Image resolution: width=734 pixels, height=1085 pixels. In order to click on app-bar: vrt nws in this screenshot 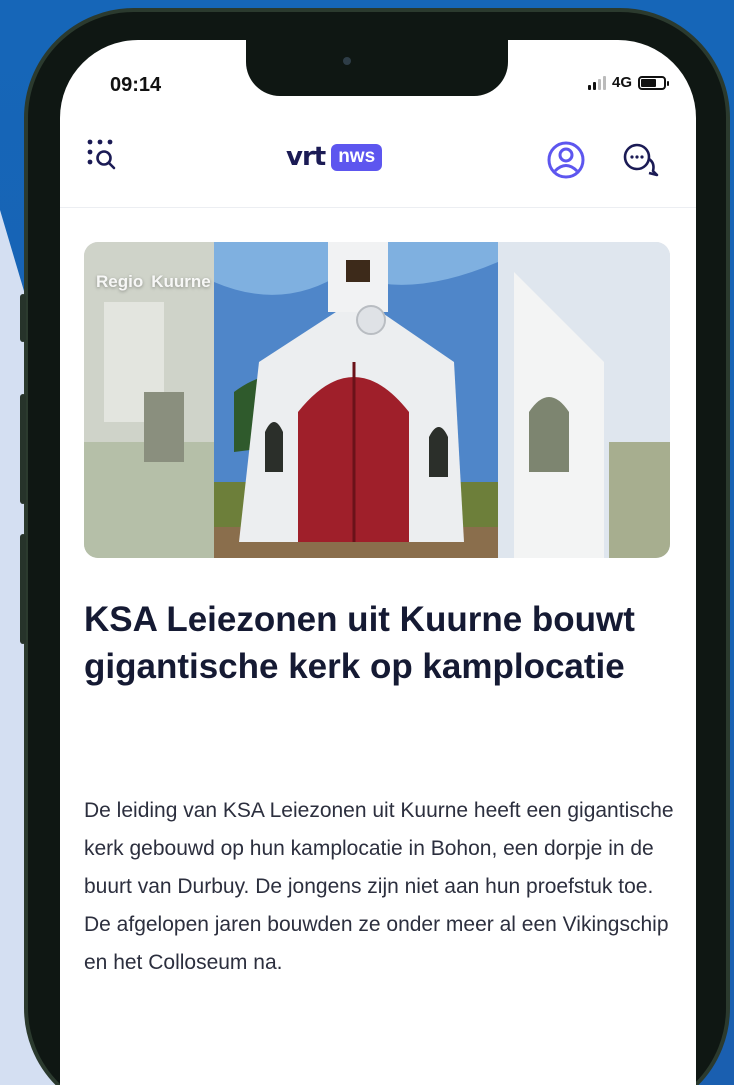, I will do `click(378, 165)`.